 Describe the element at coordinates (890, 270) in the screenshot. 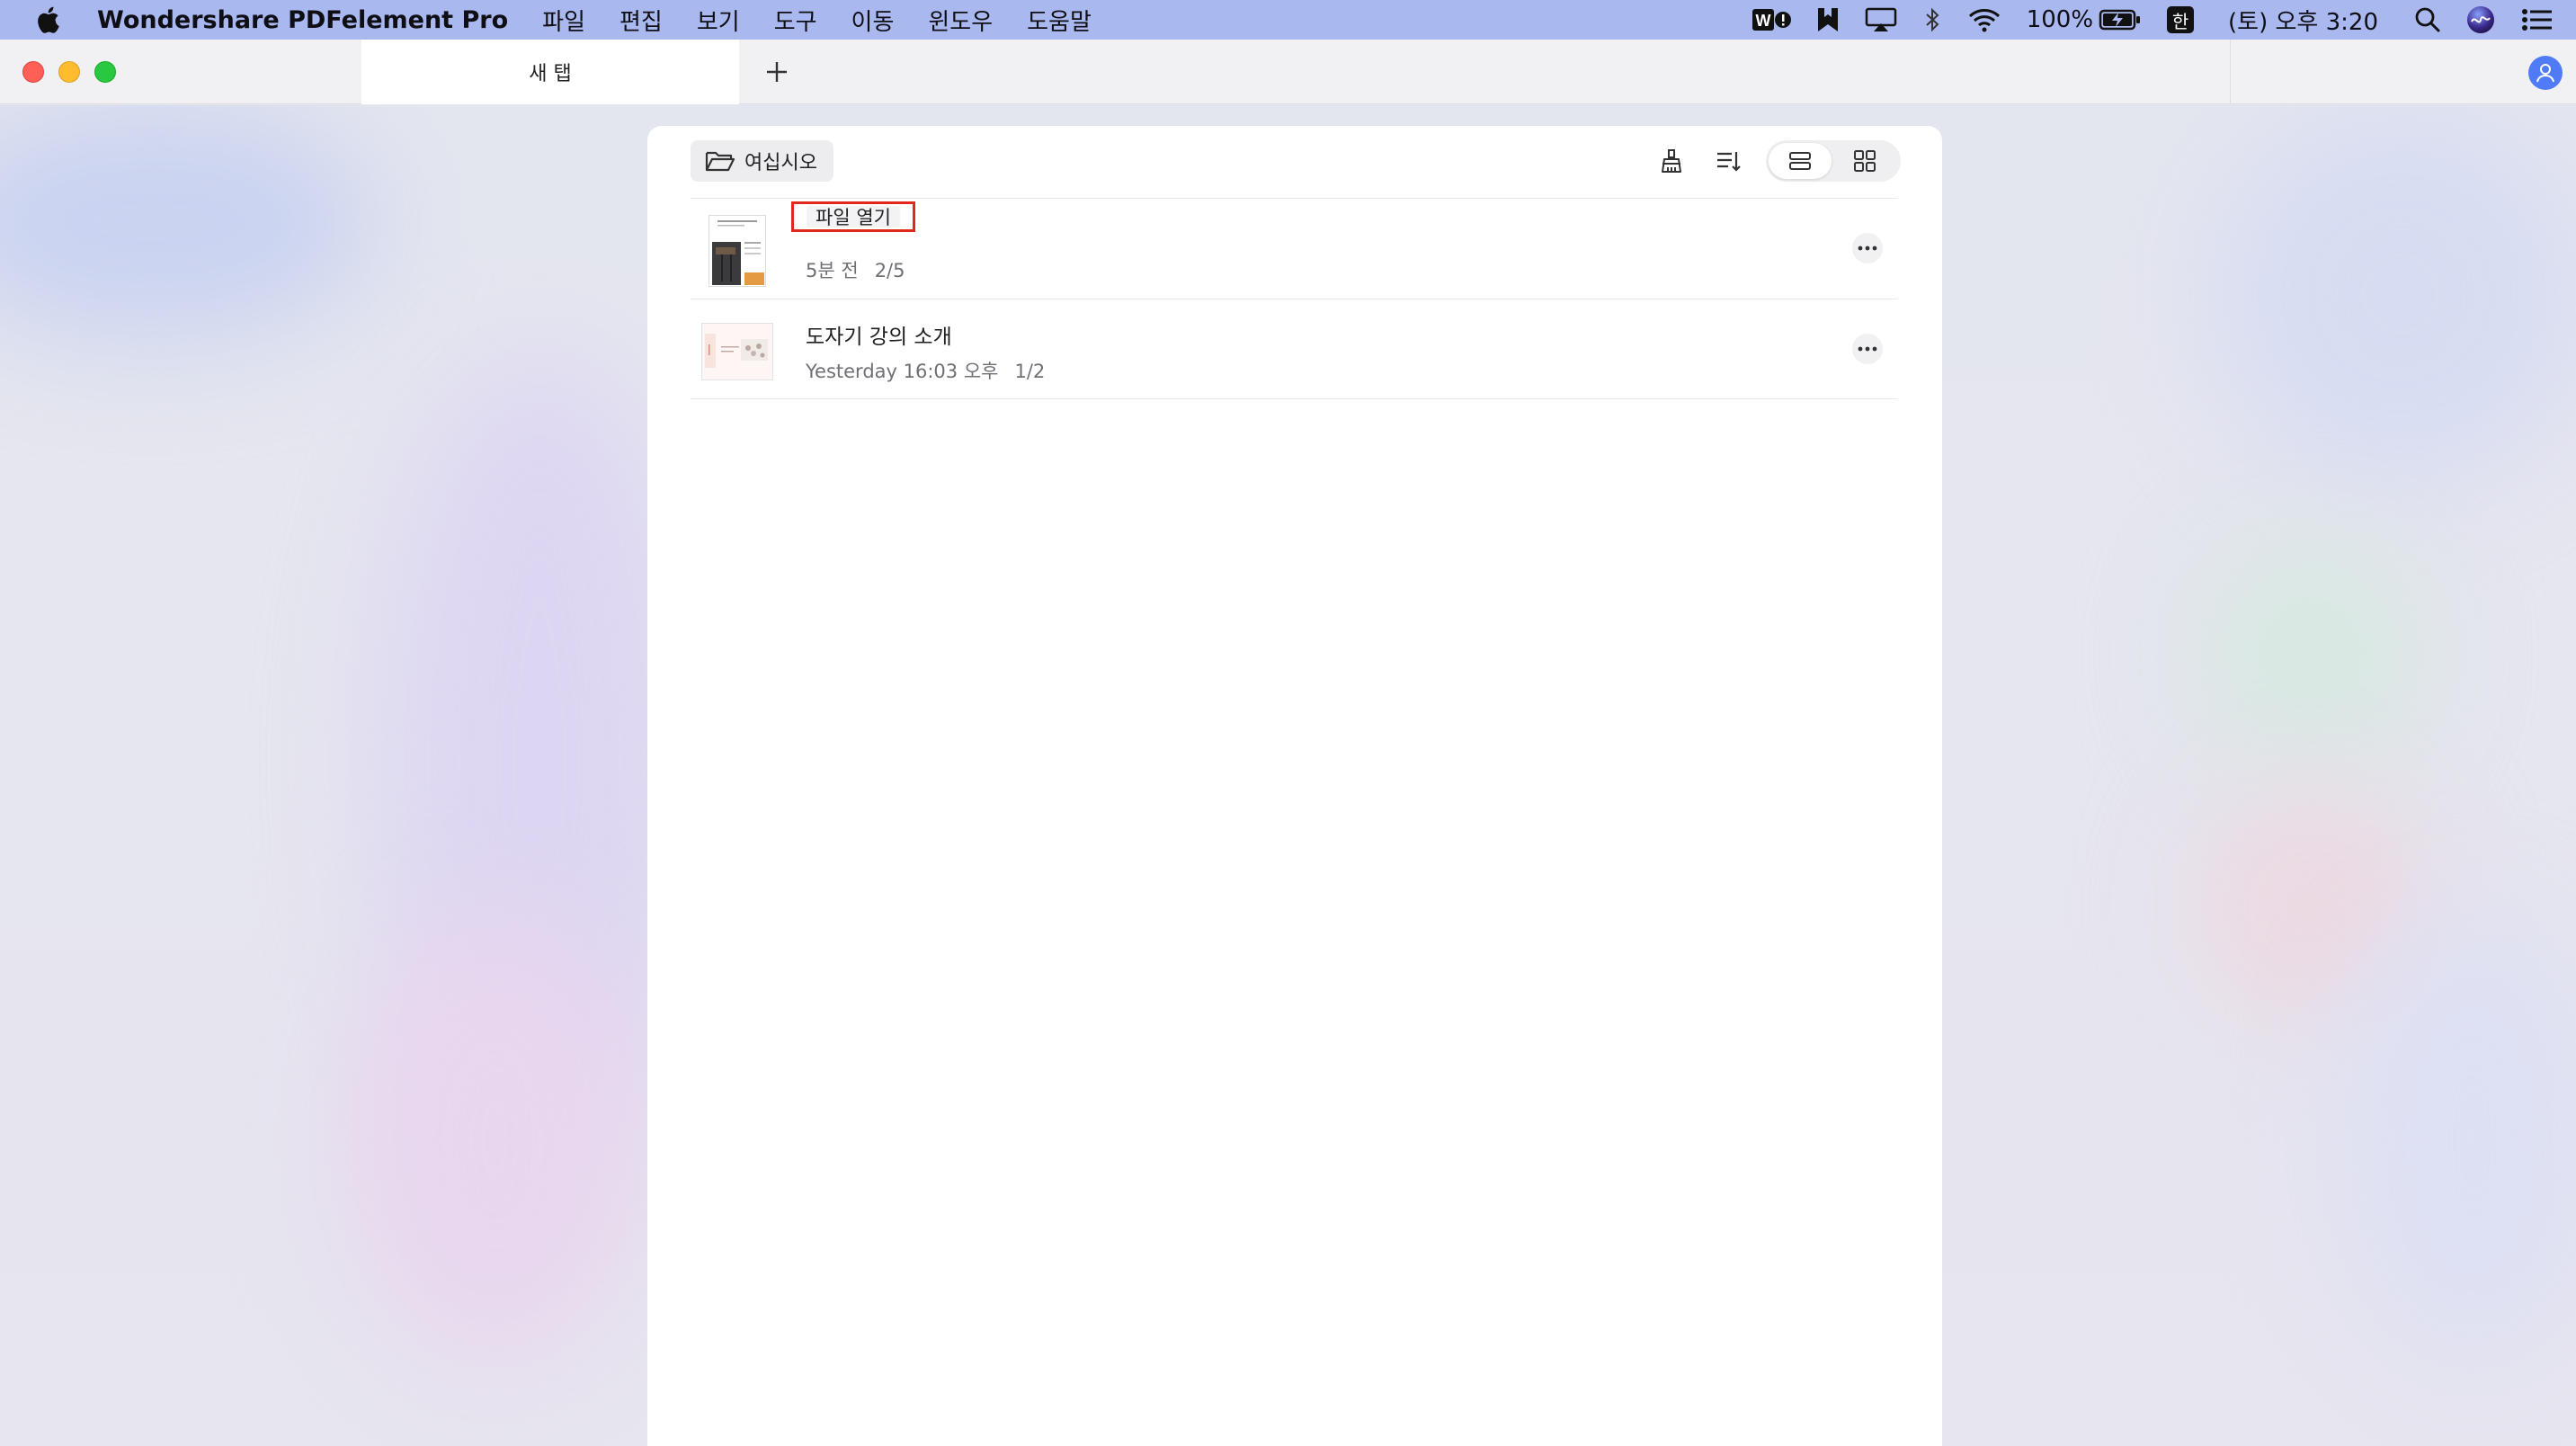

I see `file-pages: 2/5` at that location.